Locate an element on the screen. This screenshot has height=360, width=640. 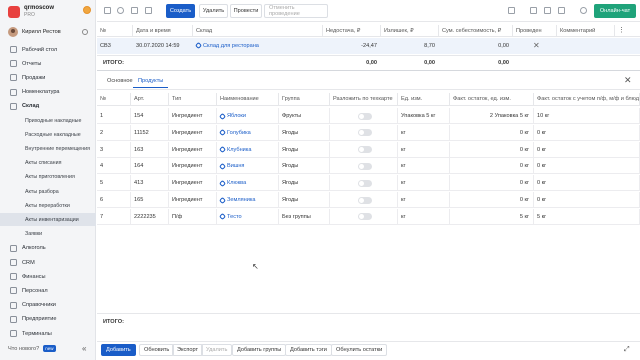
refresh-button: Обновить is located at coordinates (157, 350).